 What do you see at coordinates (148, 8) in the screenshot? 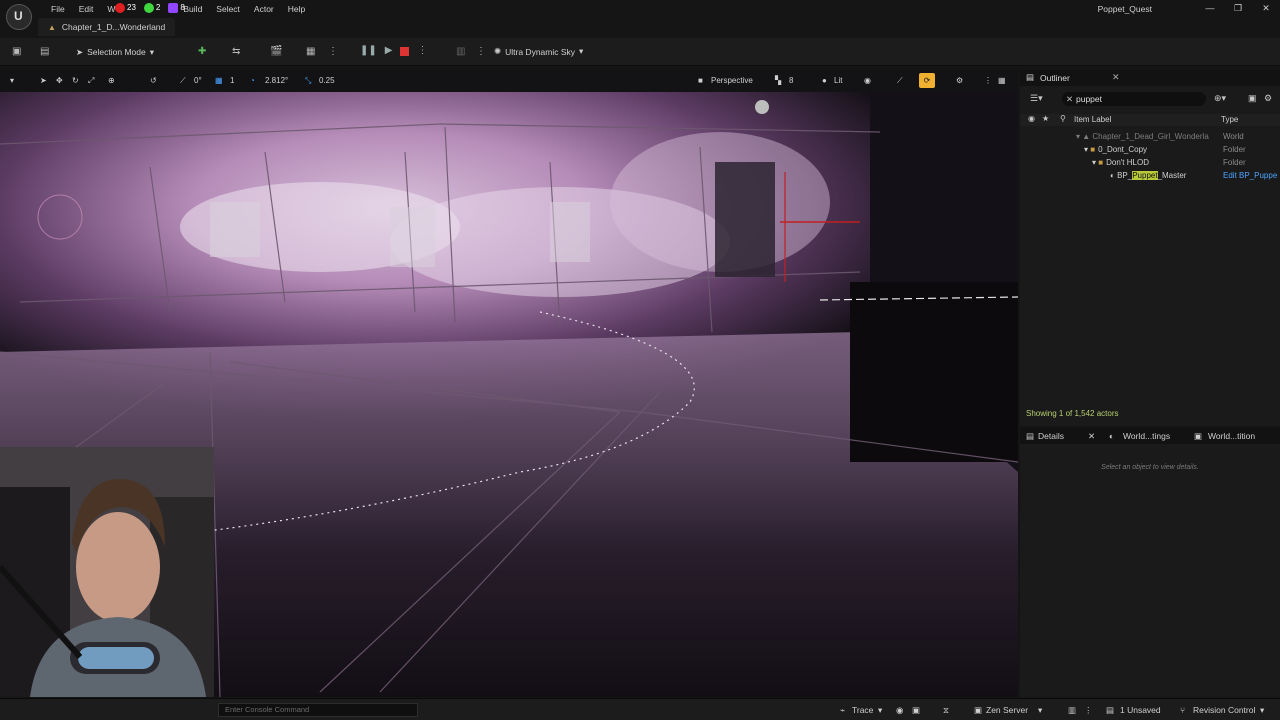
I see `kick-icon` at bounding box center [148, 8].